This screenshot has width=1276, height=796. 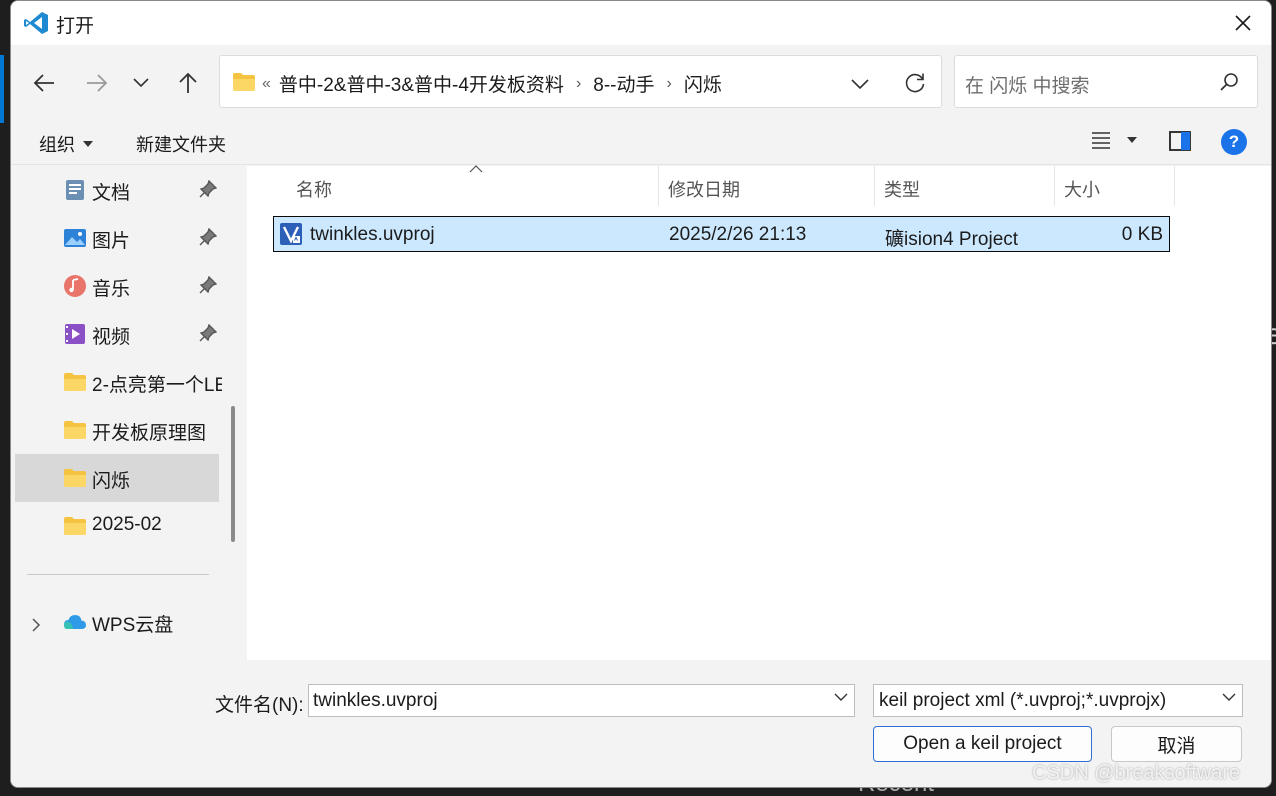 I want to click on sort-ascending-icon, so click(x=476, y=169).